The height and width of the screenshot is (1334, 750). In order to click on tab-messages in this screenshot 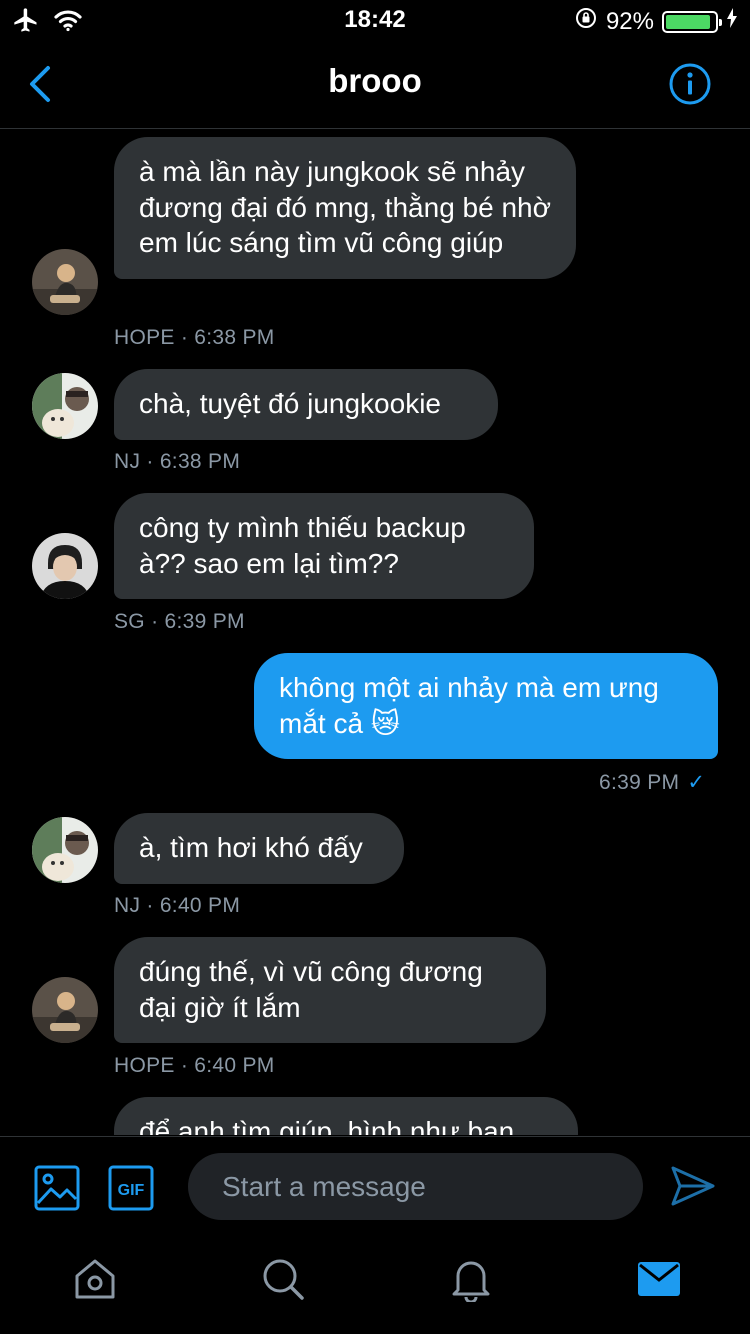, I will do `click(659, 1279)`.